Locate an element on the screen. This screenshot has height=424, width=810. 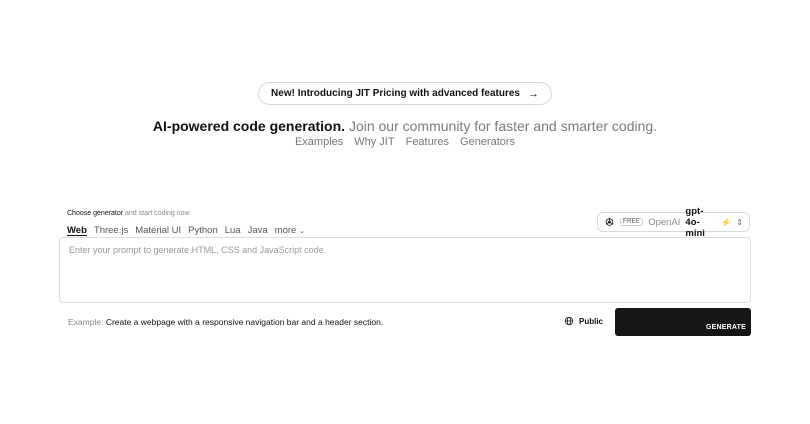
chevron-down-icon: ⌄ is located at coordinates (301, 231).